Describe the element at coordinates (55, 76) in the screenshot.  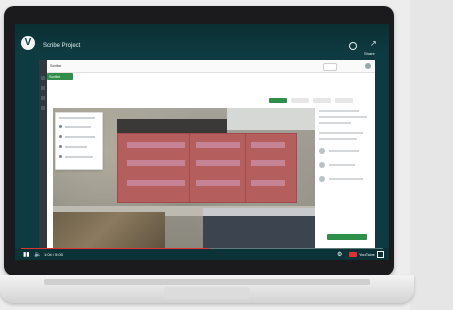
I see `scribe-tag-label: Scribe` at that location.